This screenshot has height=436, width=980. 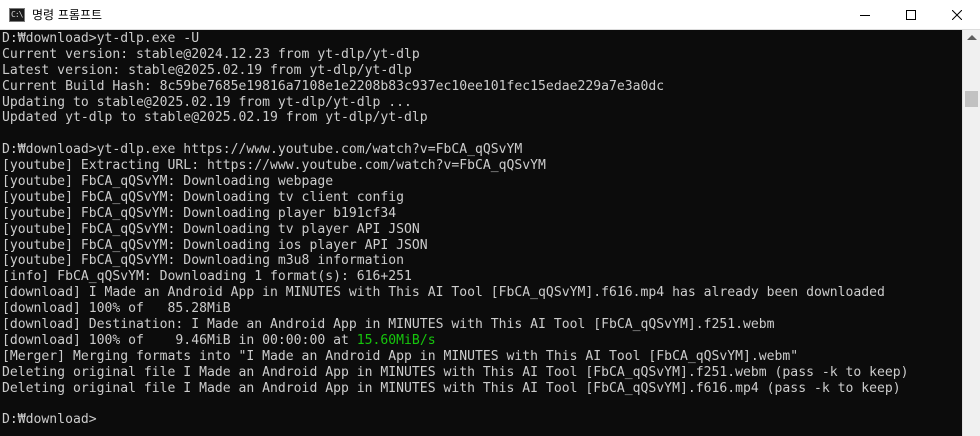 I want to click on maximize-icon, so click(x=911, y=15).